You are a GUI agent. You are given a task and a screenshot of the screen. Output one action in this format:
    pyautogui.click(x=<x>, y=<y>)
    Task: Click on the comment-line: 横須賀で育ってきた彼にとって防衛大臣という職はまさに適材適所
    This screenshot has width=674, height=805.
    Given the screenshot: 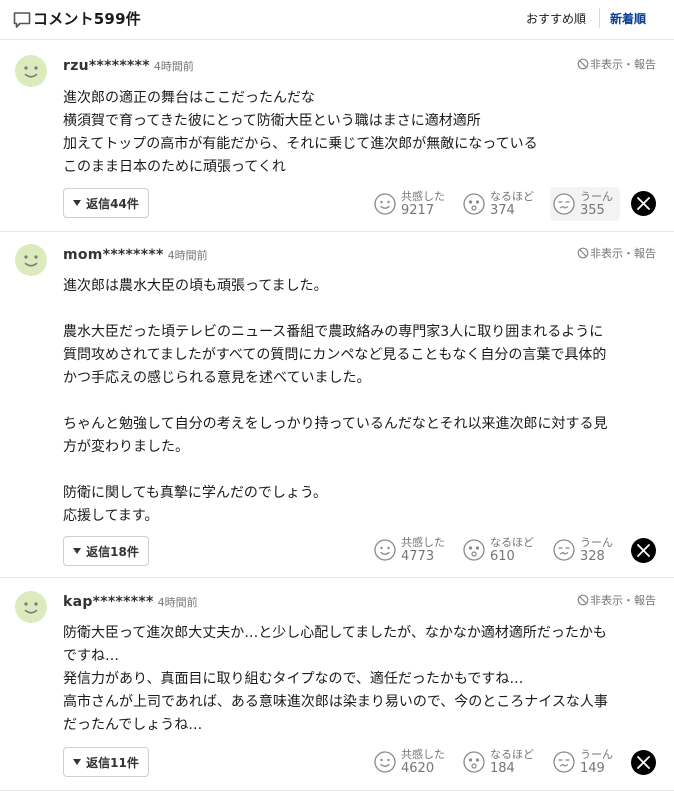 What is the action you would take?
    pyautogui.click(x=272, y=121)
    